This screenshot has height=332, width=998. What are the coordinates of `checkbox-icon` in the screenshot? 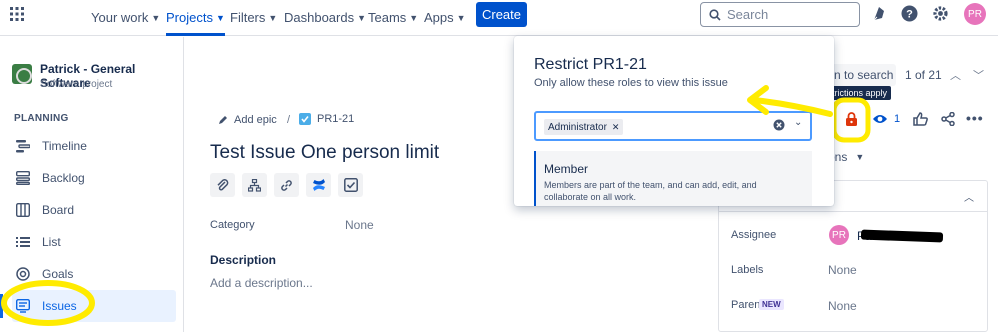 It's located at (350, 185).